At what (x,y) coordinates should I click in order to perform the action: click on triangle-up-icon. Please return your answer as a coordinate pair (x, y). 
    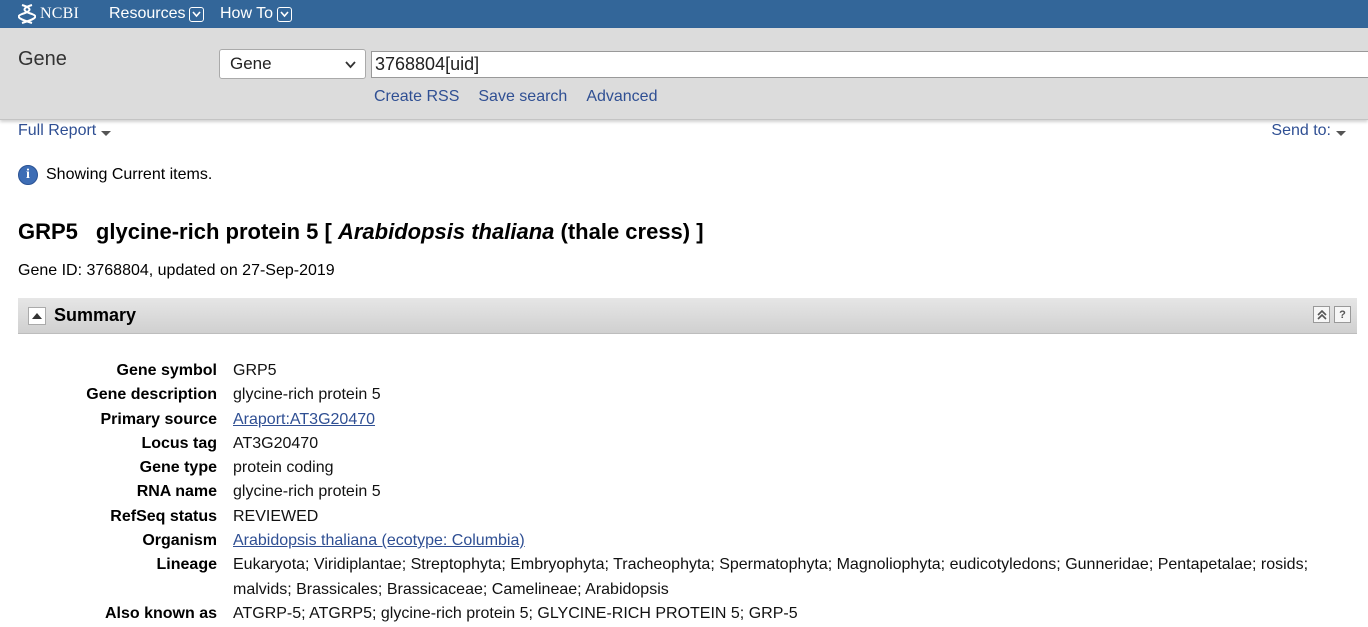
    Looking at the image, I should click on (37, 315).